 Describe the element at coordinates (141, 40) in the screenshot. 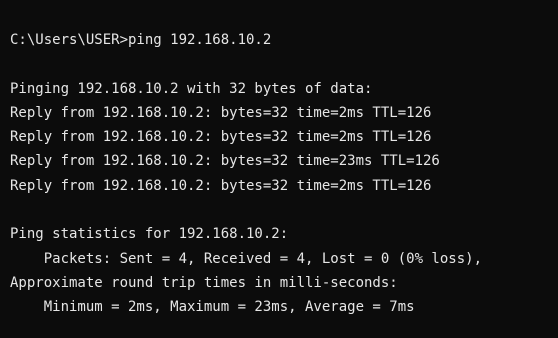

I see `command-prompt-line: C:\Users\USER>ping 192.168.10.2` at that location.